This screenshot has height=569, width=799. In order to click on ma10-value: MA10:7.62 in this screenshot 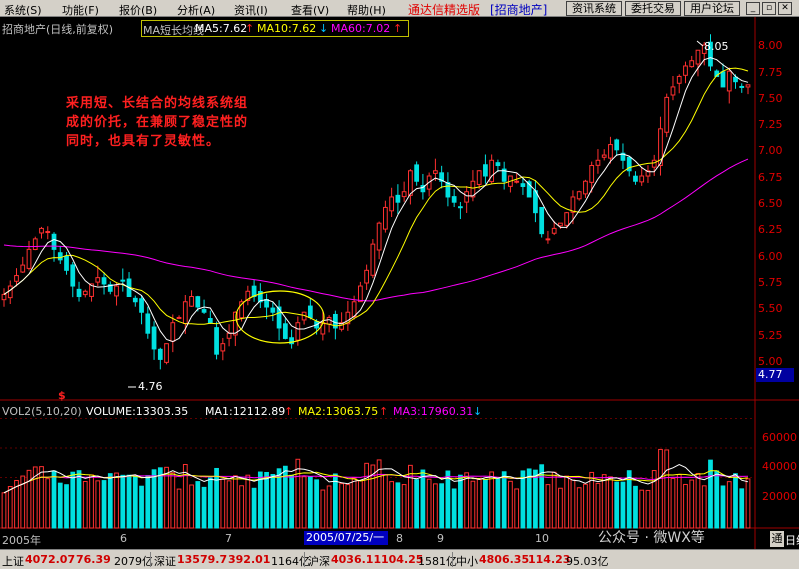, I will do `click(287, 28)`.